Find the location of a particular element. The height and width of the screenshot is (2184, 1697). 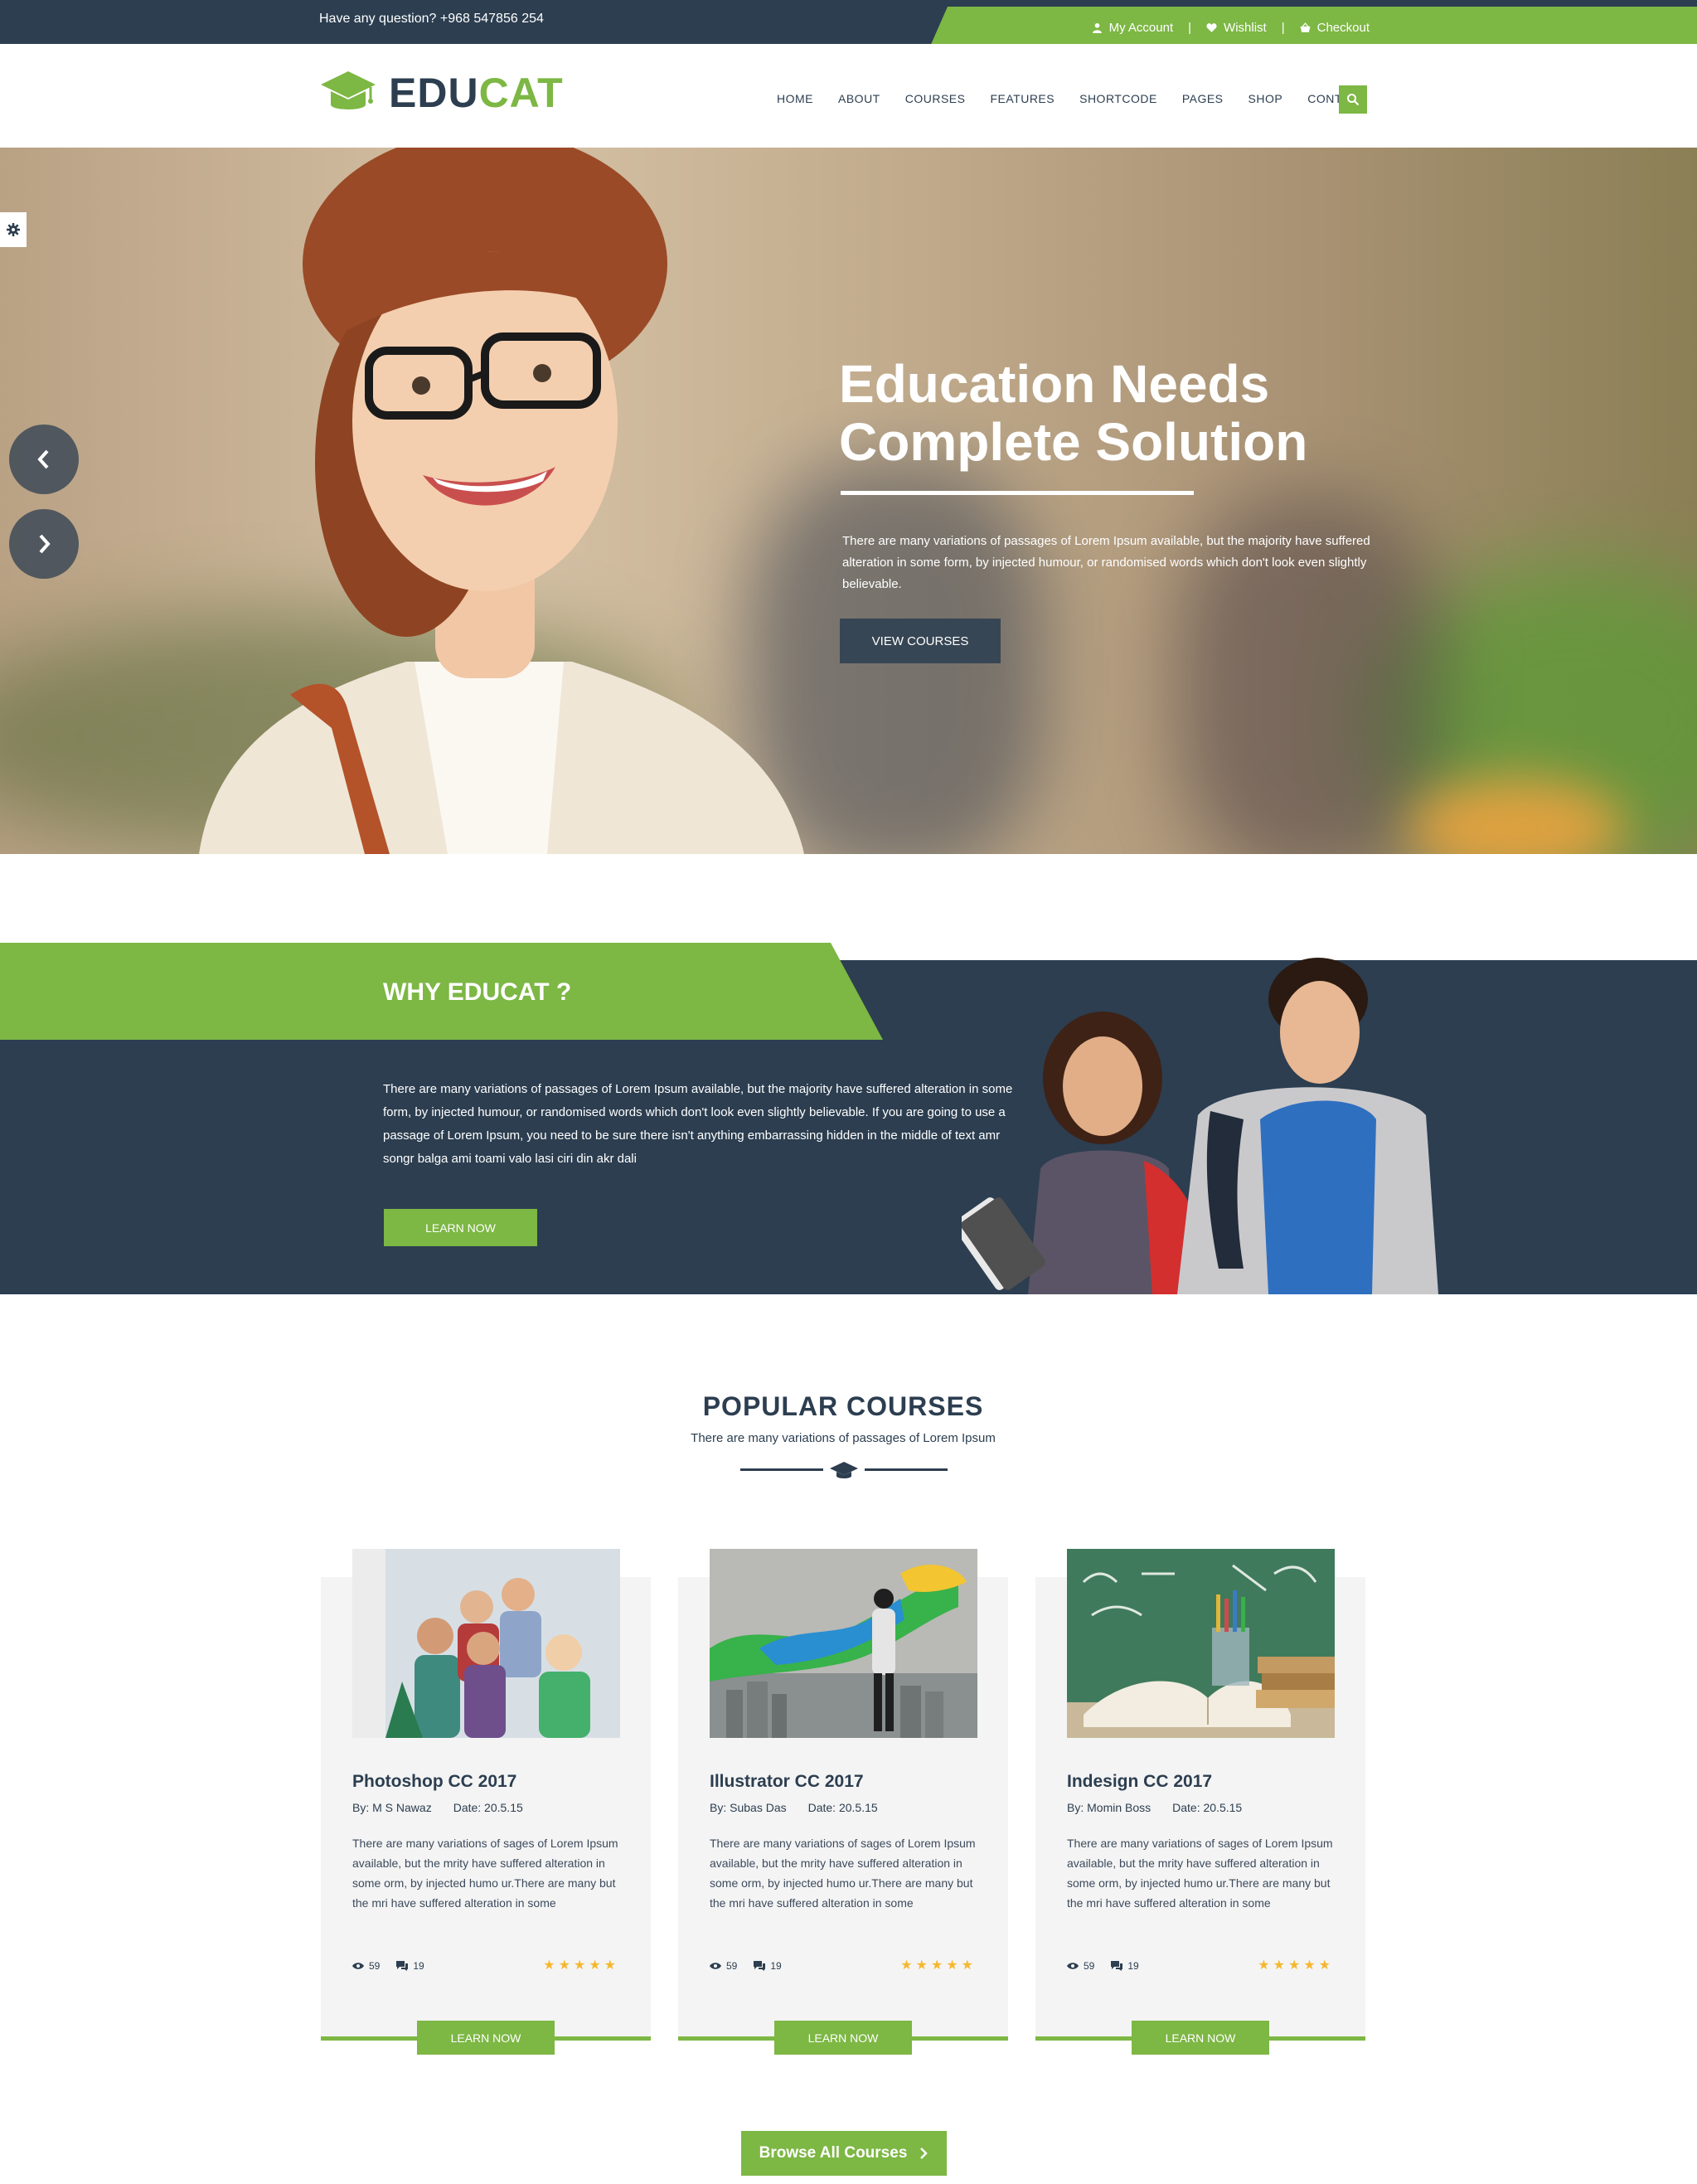

settings-toggle is located at coordinates (13, 229).